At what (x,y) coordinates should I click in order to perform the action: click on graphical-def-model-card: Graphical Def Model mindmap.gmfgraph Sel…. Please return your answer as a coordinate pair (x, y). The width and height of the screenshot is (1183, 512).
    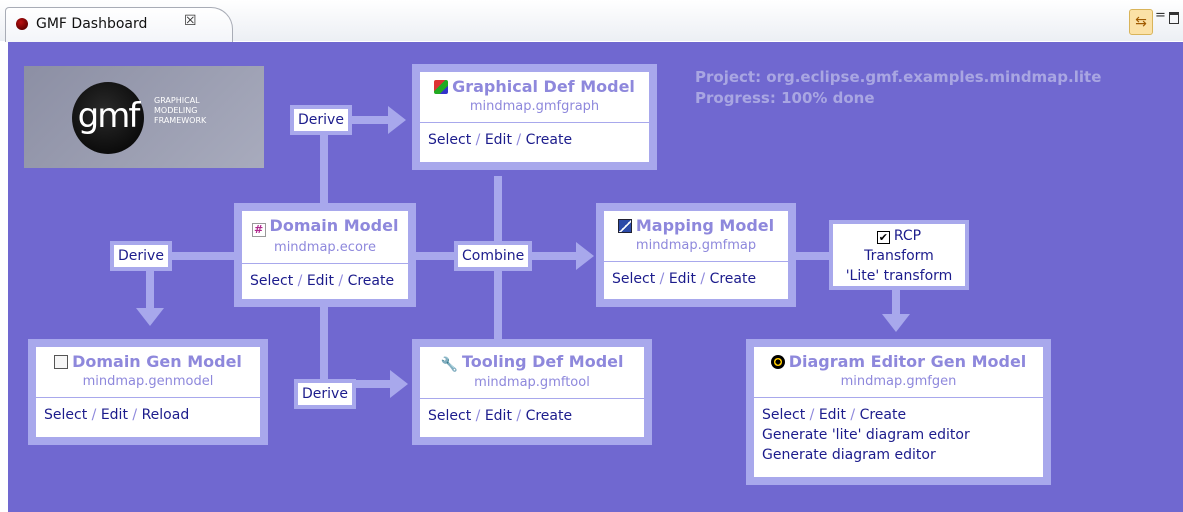
    Looking at the image, I should click on (534, 117).